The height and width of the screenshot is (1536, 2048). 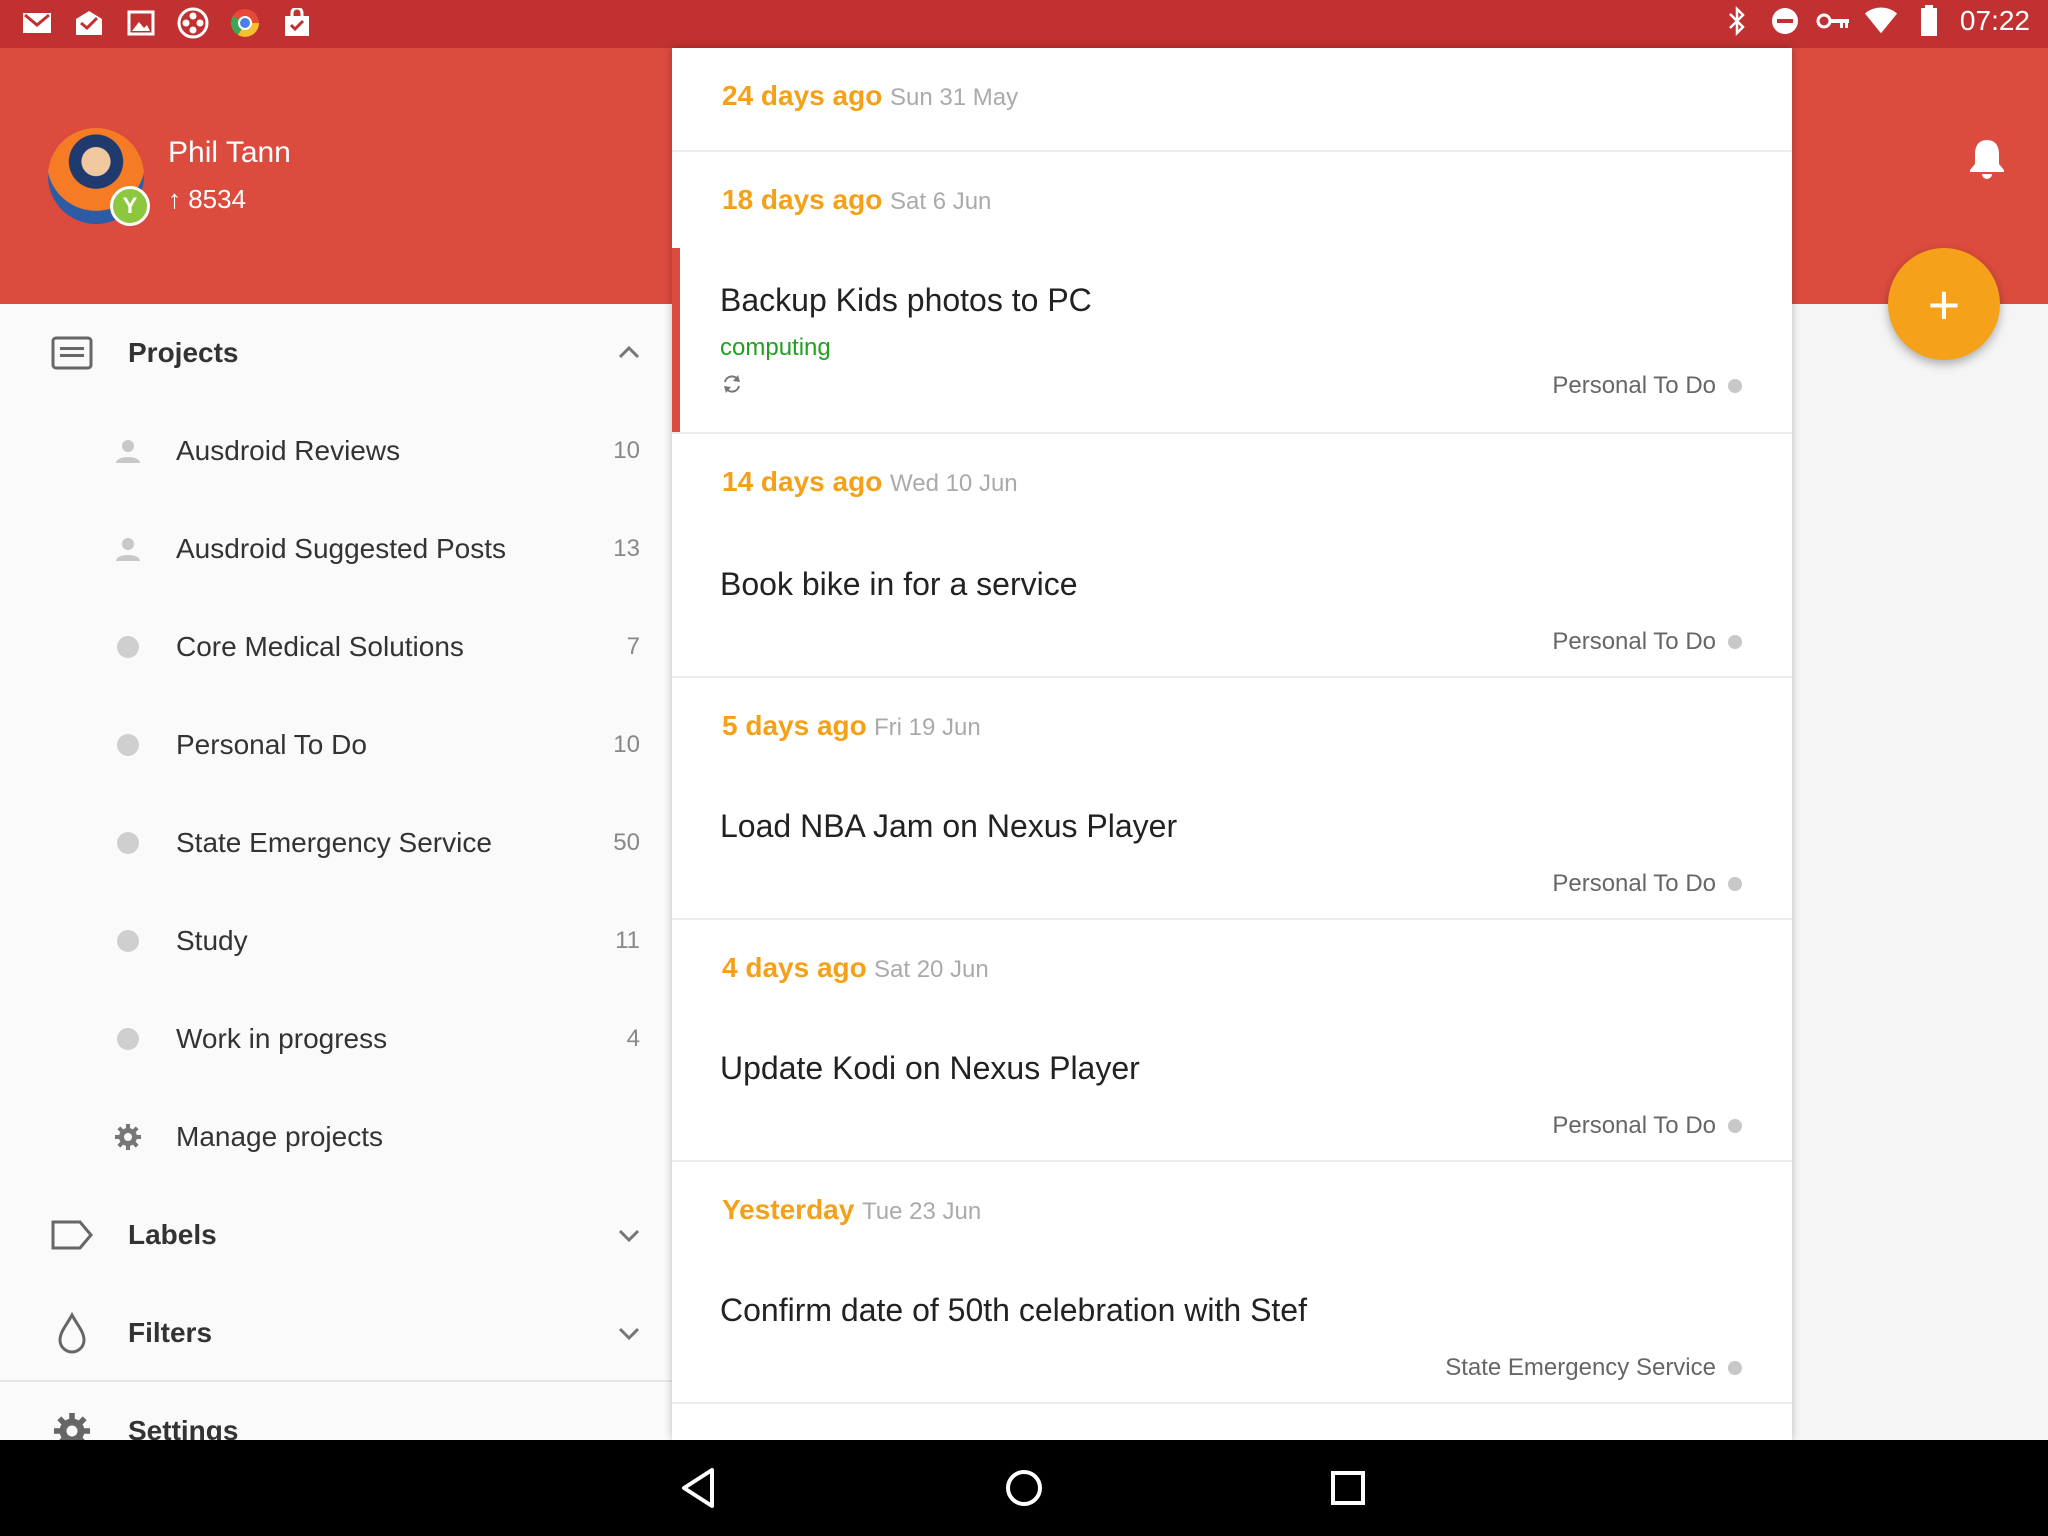 What do you see at coordinates (183, 352) in the screenshot?
I see `nav-projects-label: Projects` at bounding box center [183, 352].